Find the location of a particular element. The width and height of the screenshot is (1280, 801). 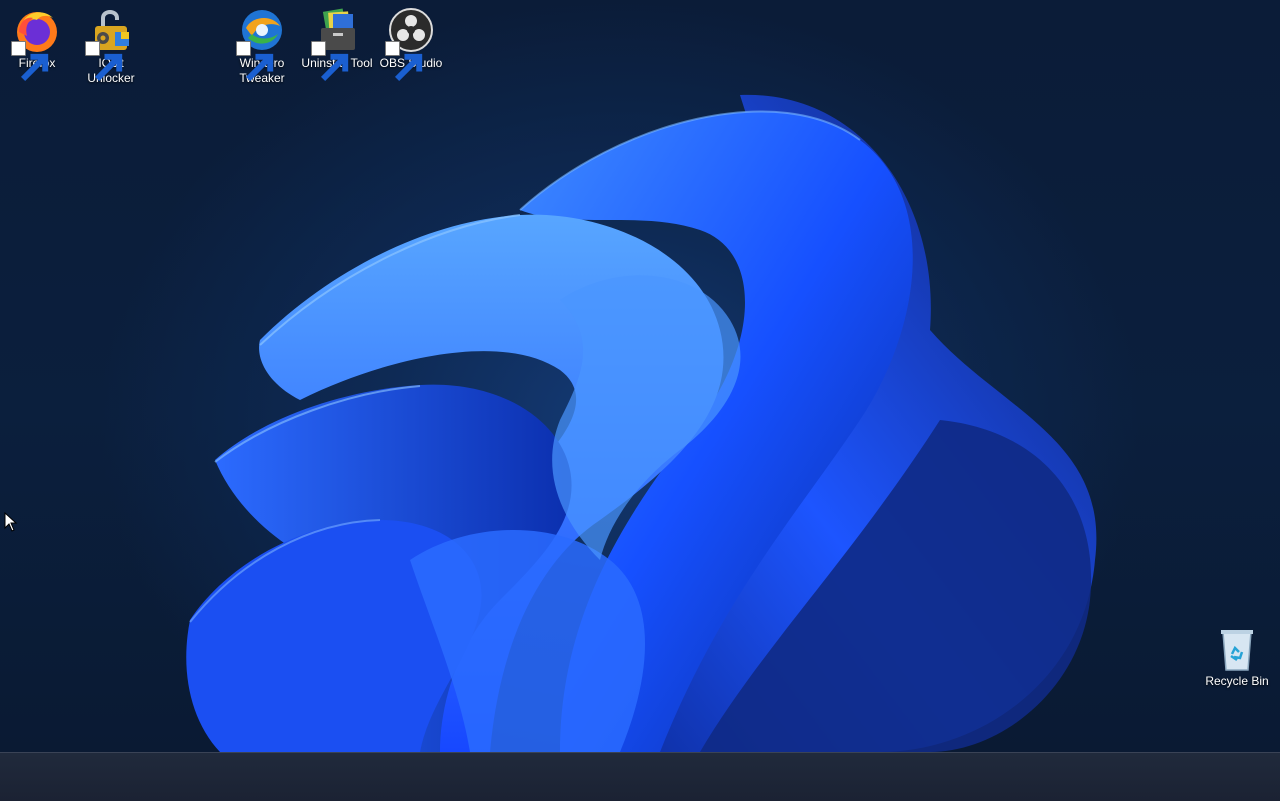

uninstall-tool-icon is located at coordinates (336, 44).